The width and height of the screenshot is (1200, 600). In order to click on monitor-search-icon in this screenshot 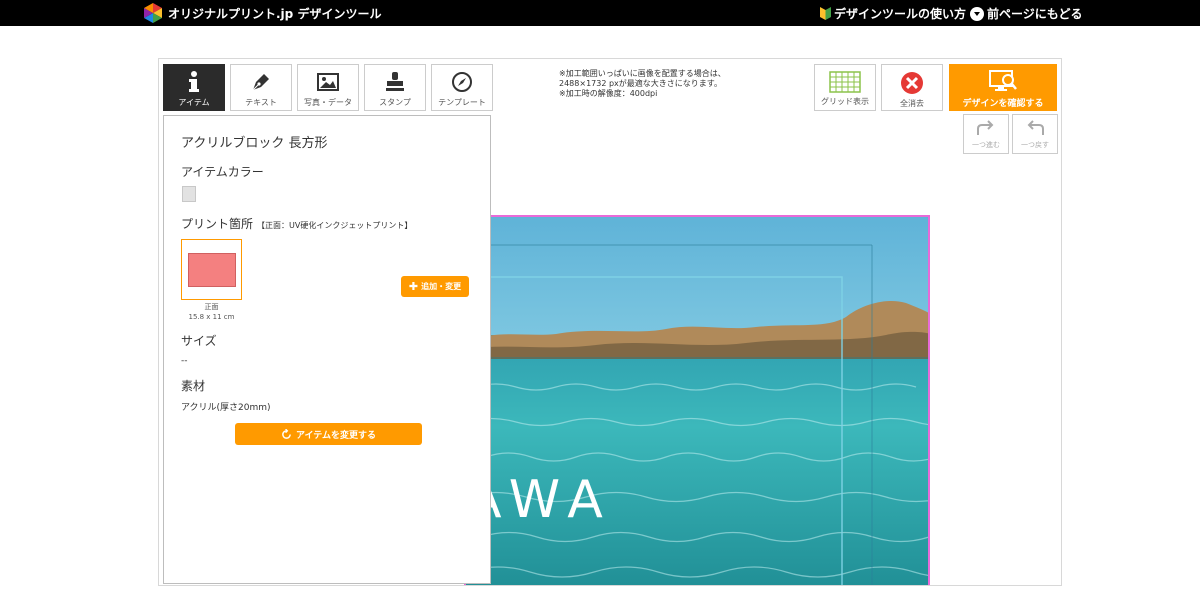, I will do `click(1003, 80)`.